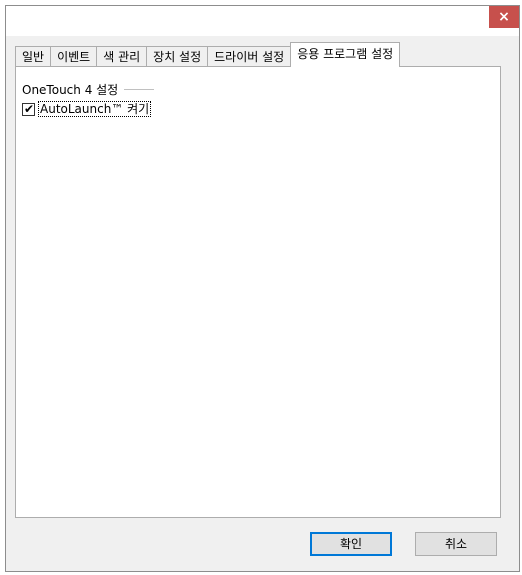 The image size is (522, 575). Describe the element at coordinates (139, 89) in the screenshot. I see `group-divider` at that location.